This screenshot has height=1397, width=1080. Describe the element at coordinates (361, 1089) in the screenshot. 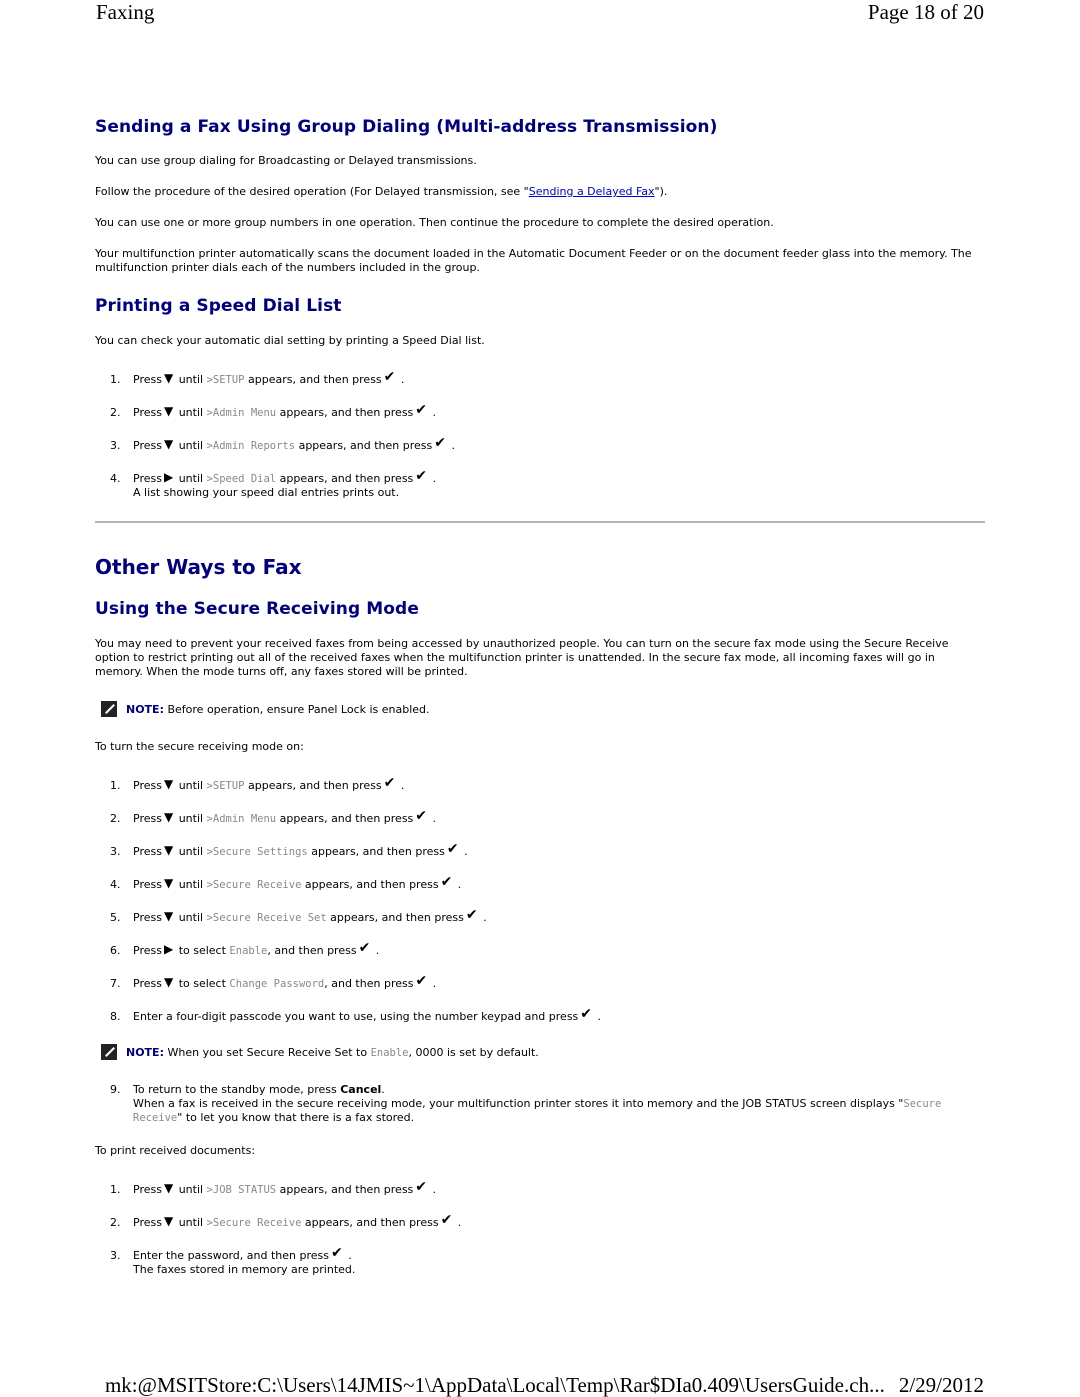

I see `cancel-key: Cancel` at that location.